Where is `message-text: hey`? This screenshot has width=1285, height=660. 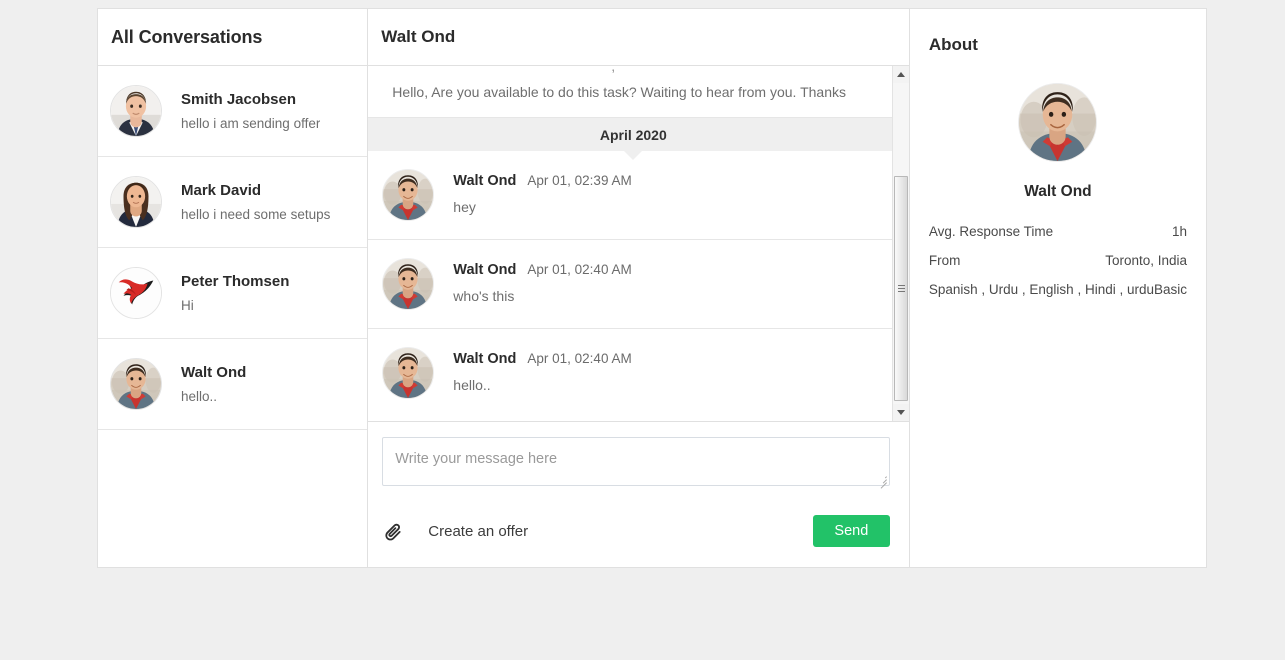
message-text: hey is located at coordinates (464, 207).